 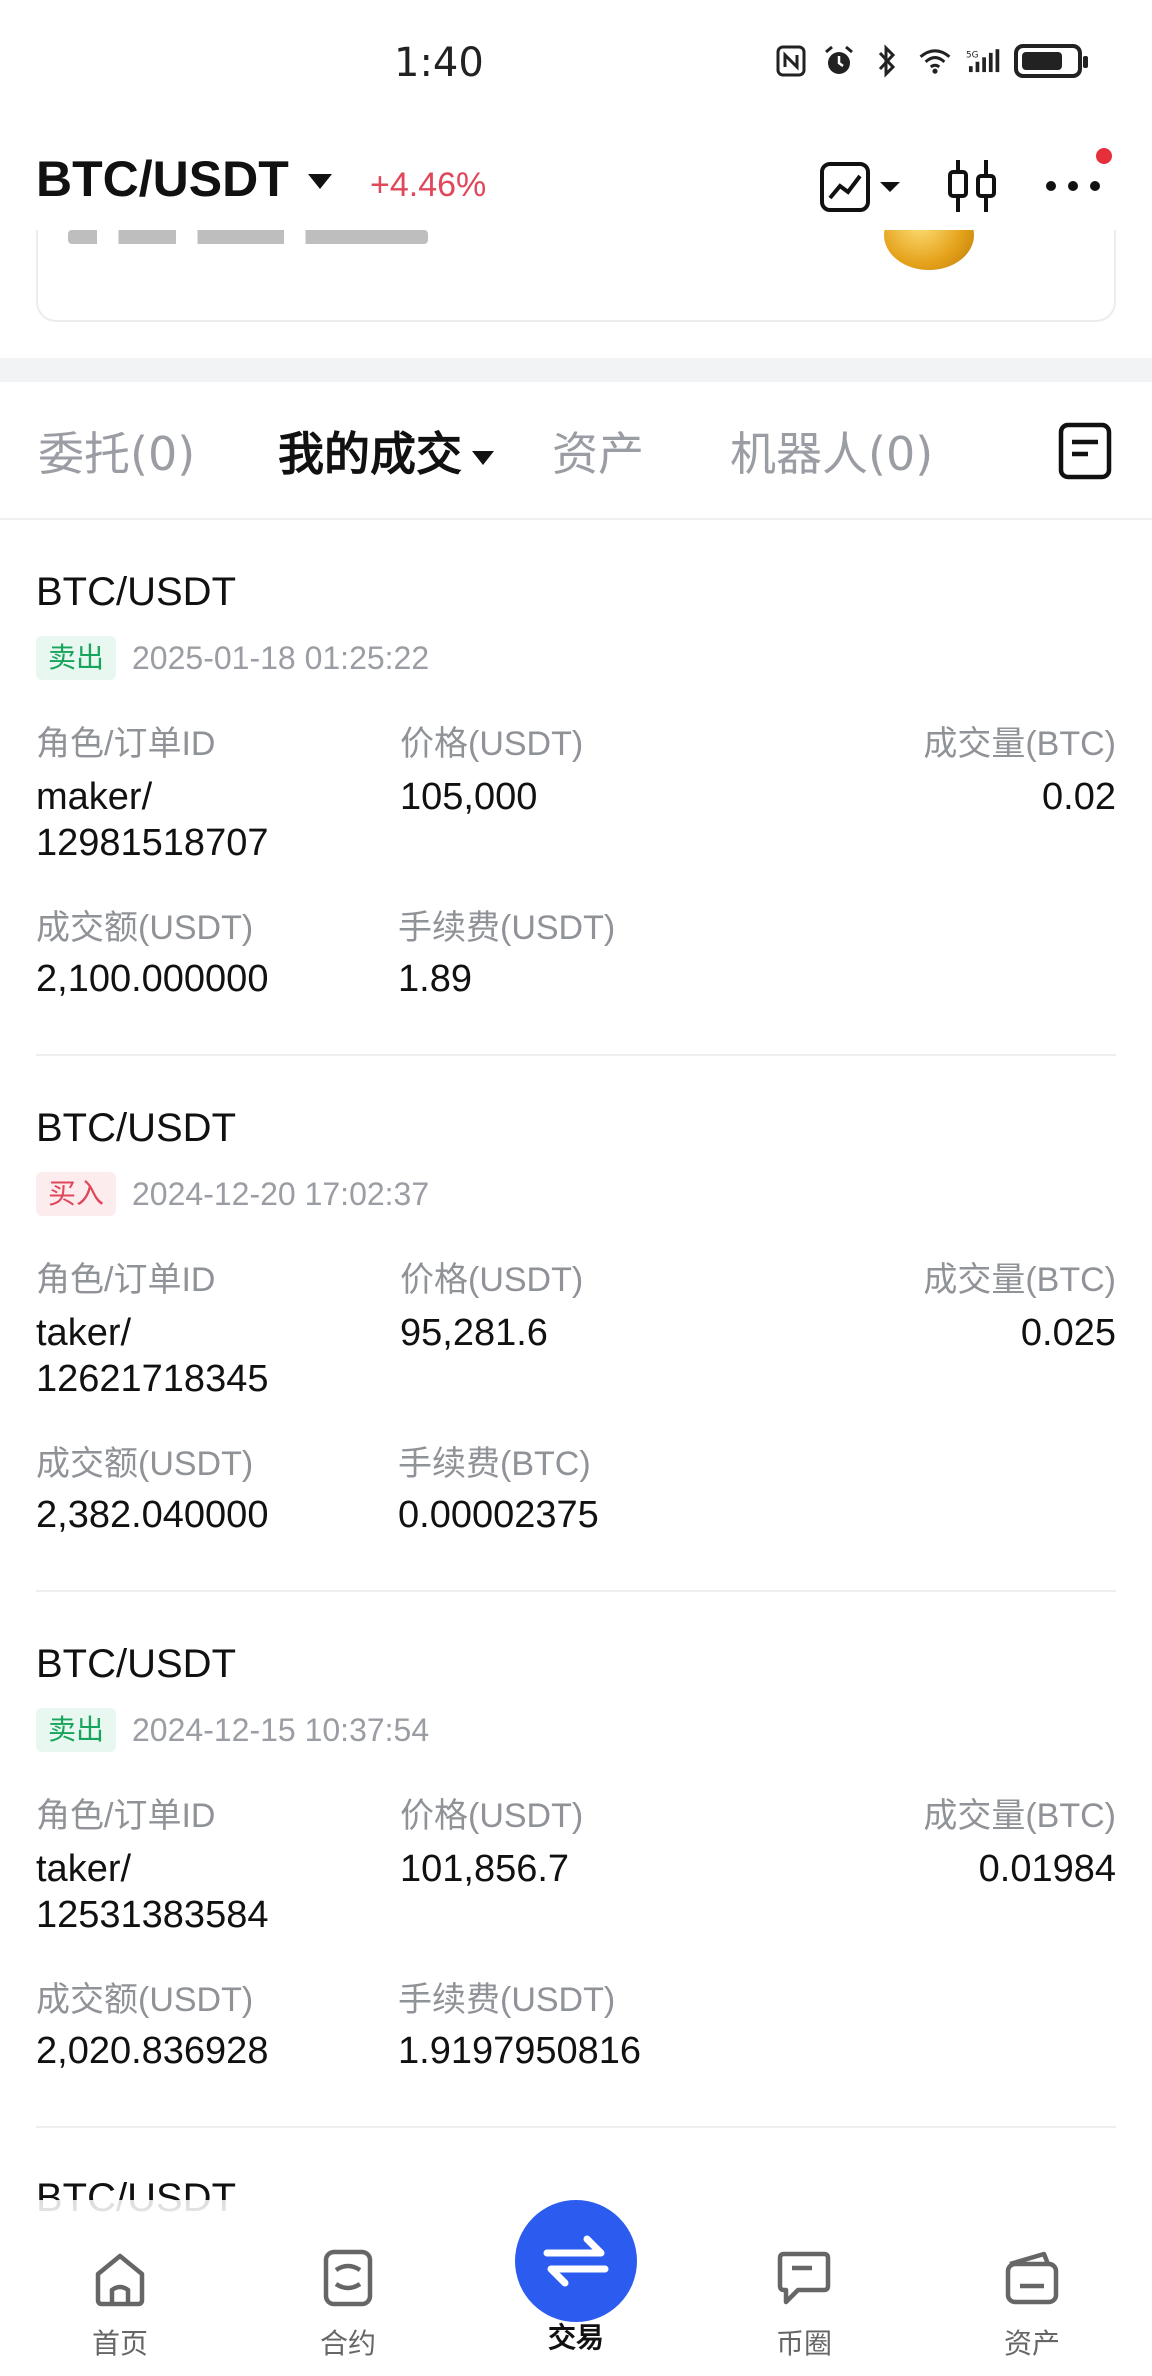 I want to click on wallet-icon, so click(x=1032, y=2278).